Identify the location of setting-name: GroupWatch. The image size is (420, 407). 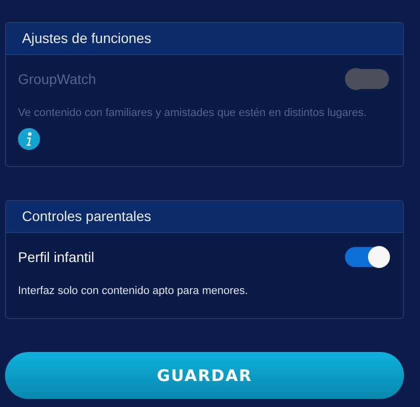
(57, 79).